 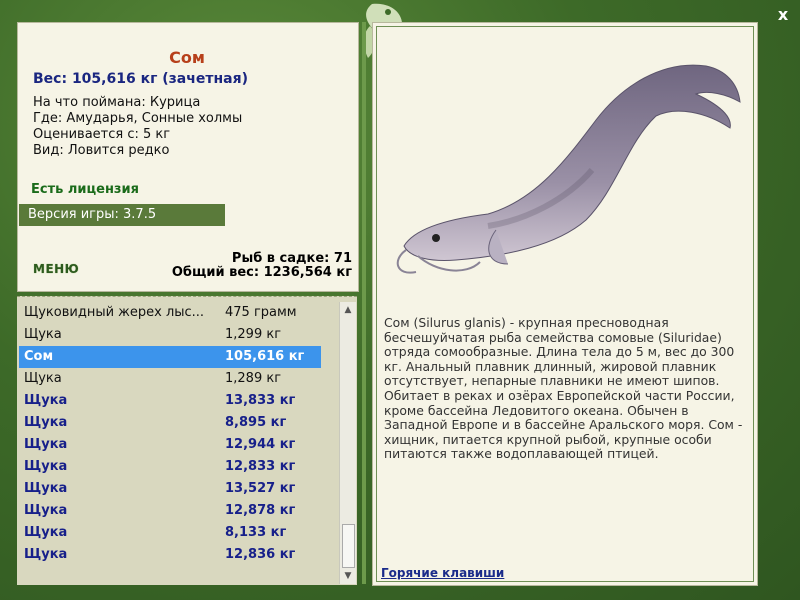 What do you see at coordinates (170, 533) in the screenshot?
I see `list-item: Щука 8,133 кг` at bounding box center [170, 533].